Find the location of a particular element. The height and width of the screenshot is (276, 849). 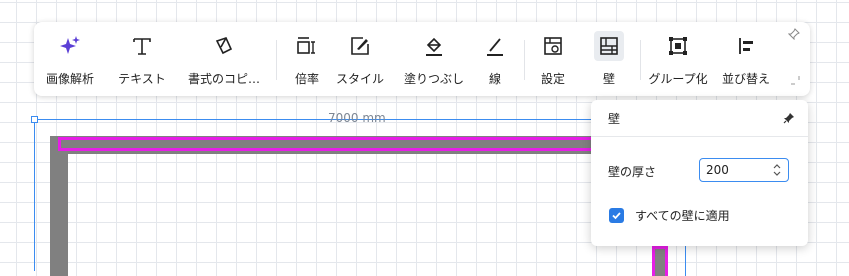

group-button: グループ化 is located at coordinates (678, 59).